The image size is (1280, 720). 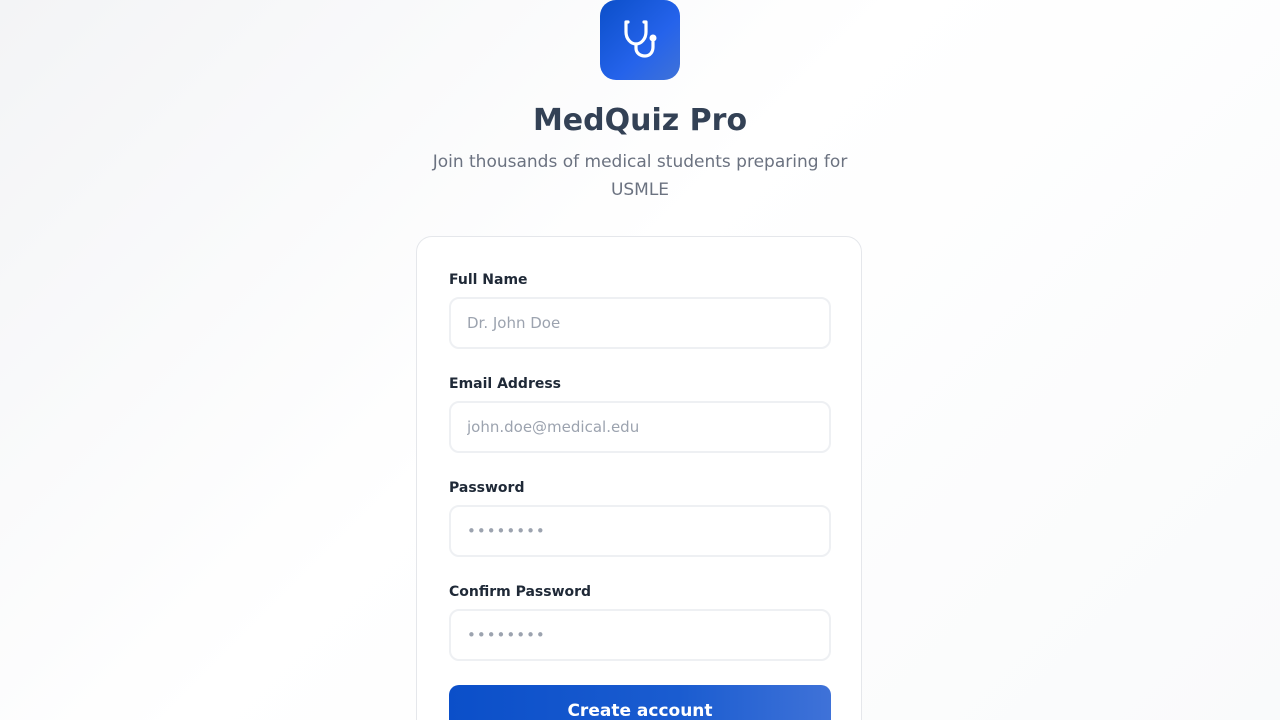 I want to click on full-name-input, so click(x=640, y=323).